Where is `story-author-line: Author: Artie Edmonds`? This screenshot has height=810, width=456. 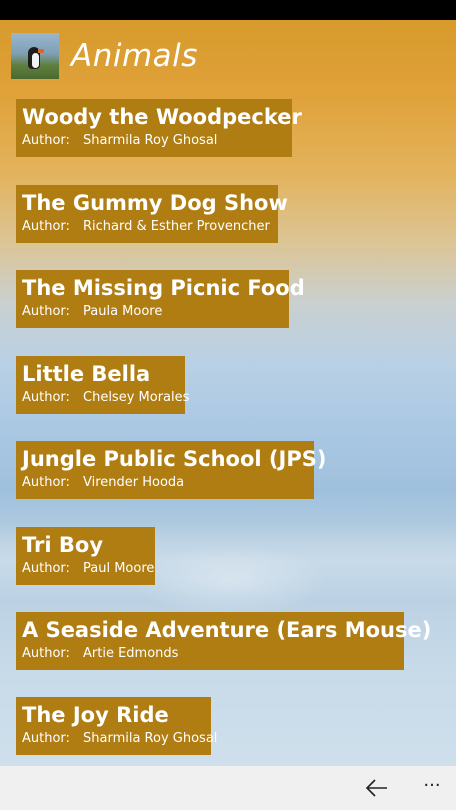 story-author-line: Author: Artie Edmonds is located at coordinates (213, 654).